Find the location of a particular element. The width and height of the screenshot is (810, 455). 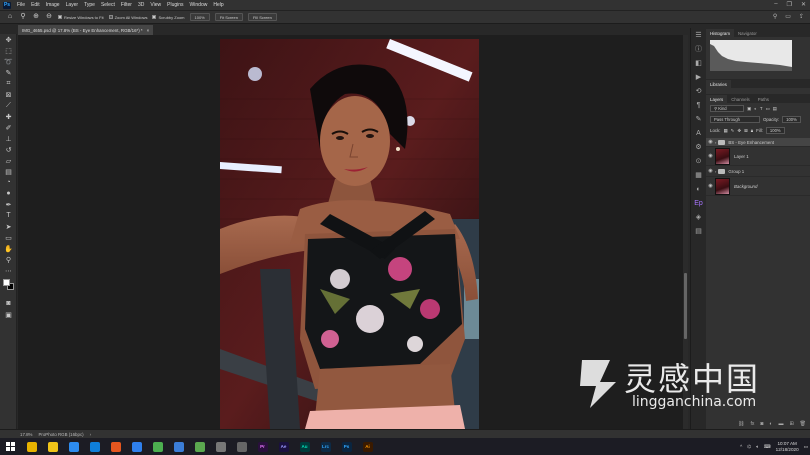

search-icon: ⚲ is located at coordinates (775, 16).